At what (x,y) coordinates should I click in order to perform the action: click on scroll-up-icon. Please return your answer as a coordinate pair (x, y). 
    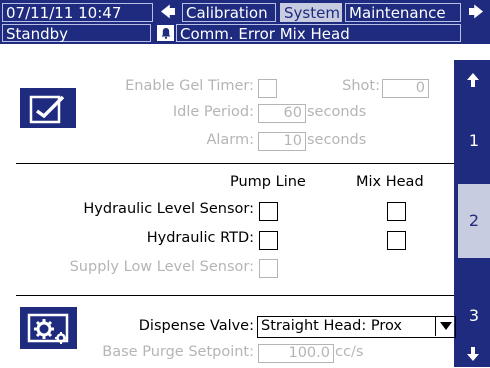
    Looking at the image, I should click on (473, 80).